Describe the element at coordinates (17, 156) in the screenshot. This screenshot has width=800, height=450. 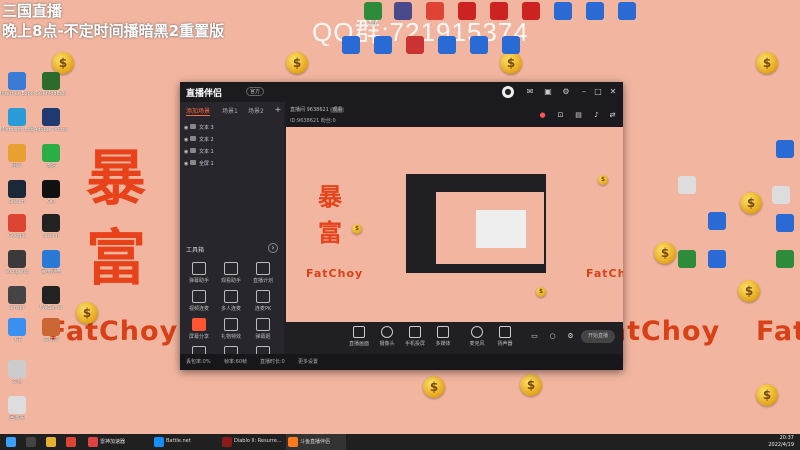
I see `desktop-icon: 图片` at that location.